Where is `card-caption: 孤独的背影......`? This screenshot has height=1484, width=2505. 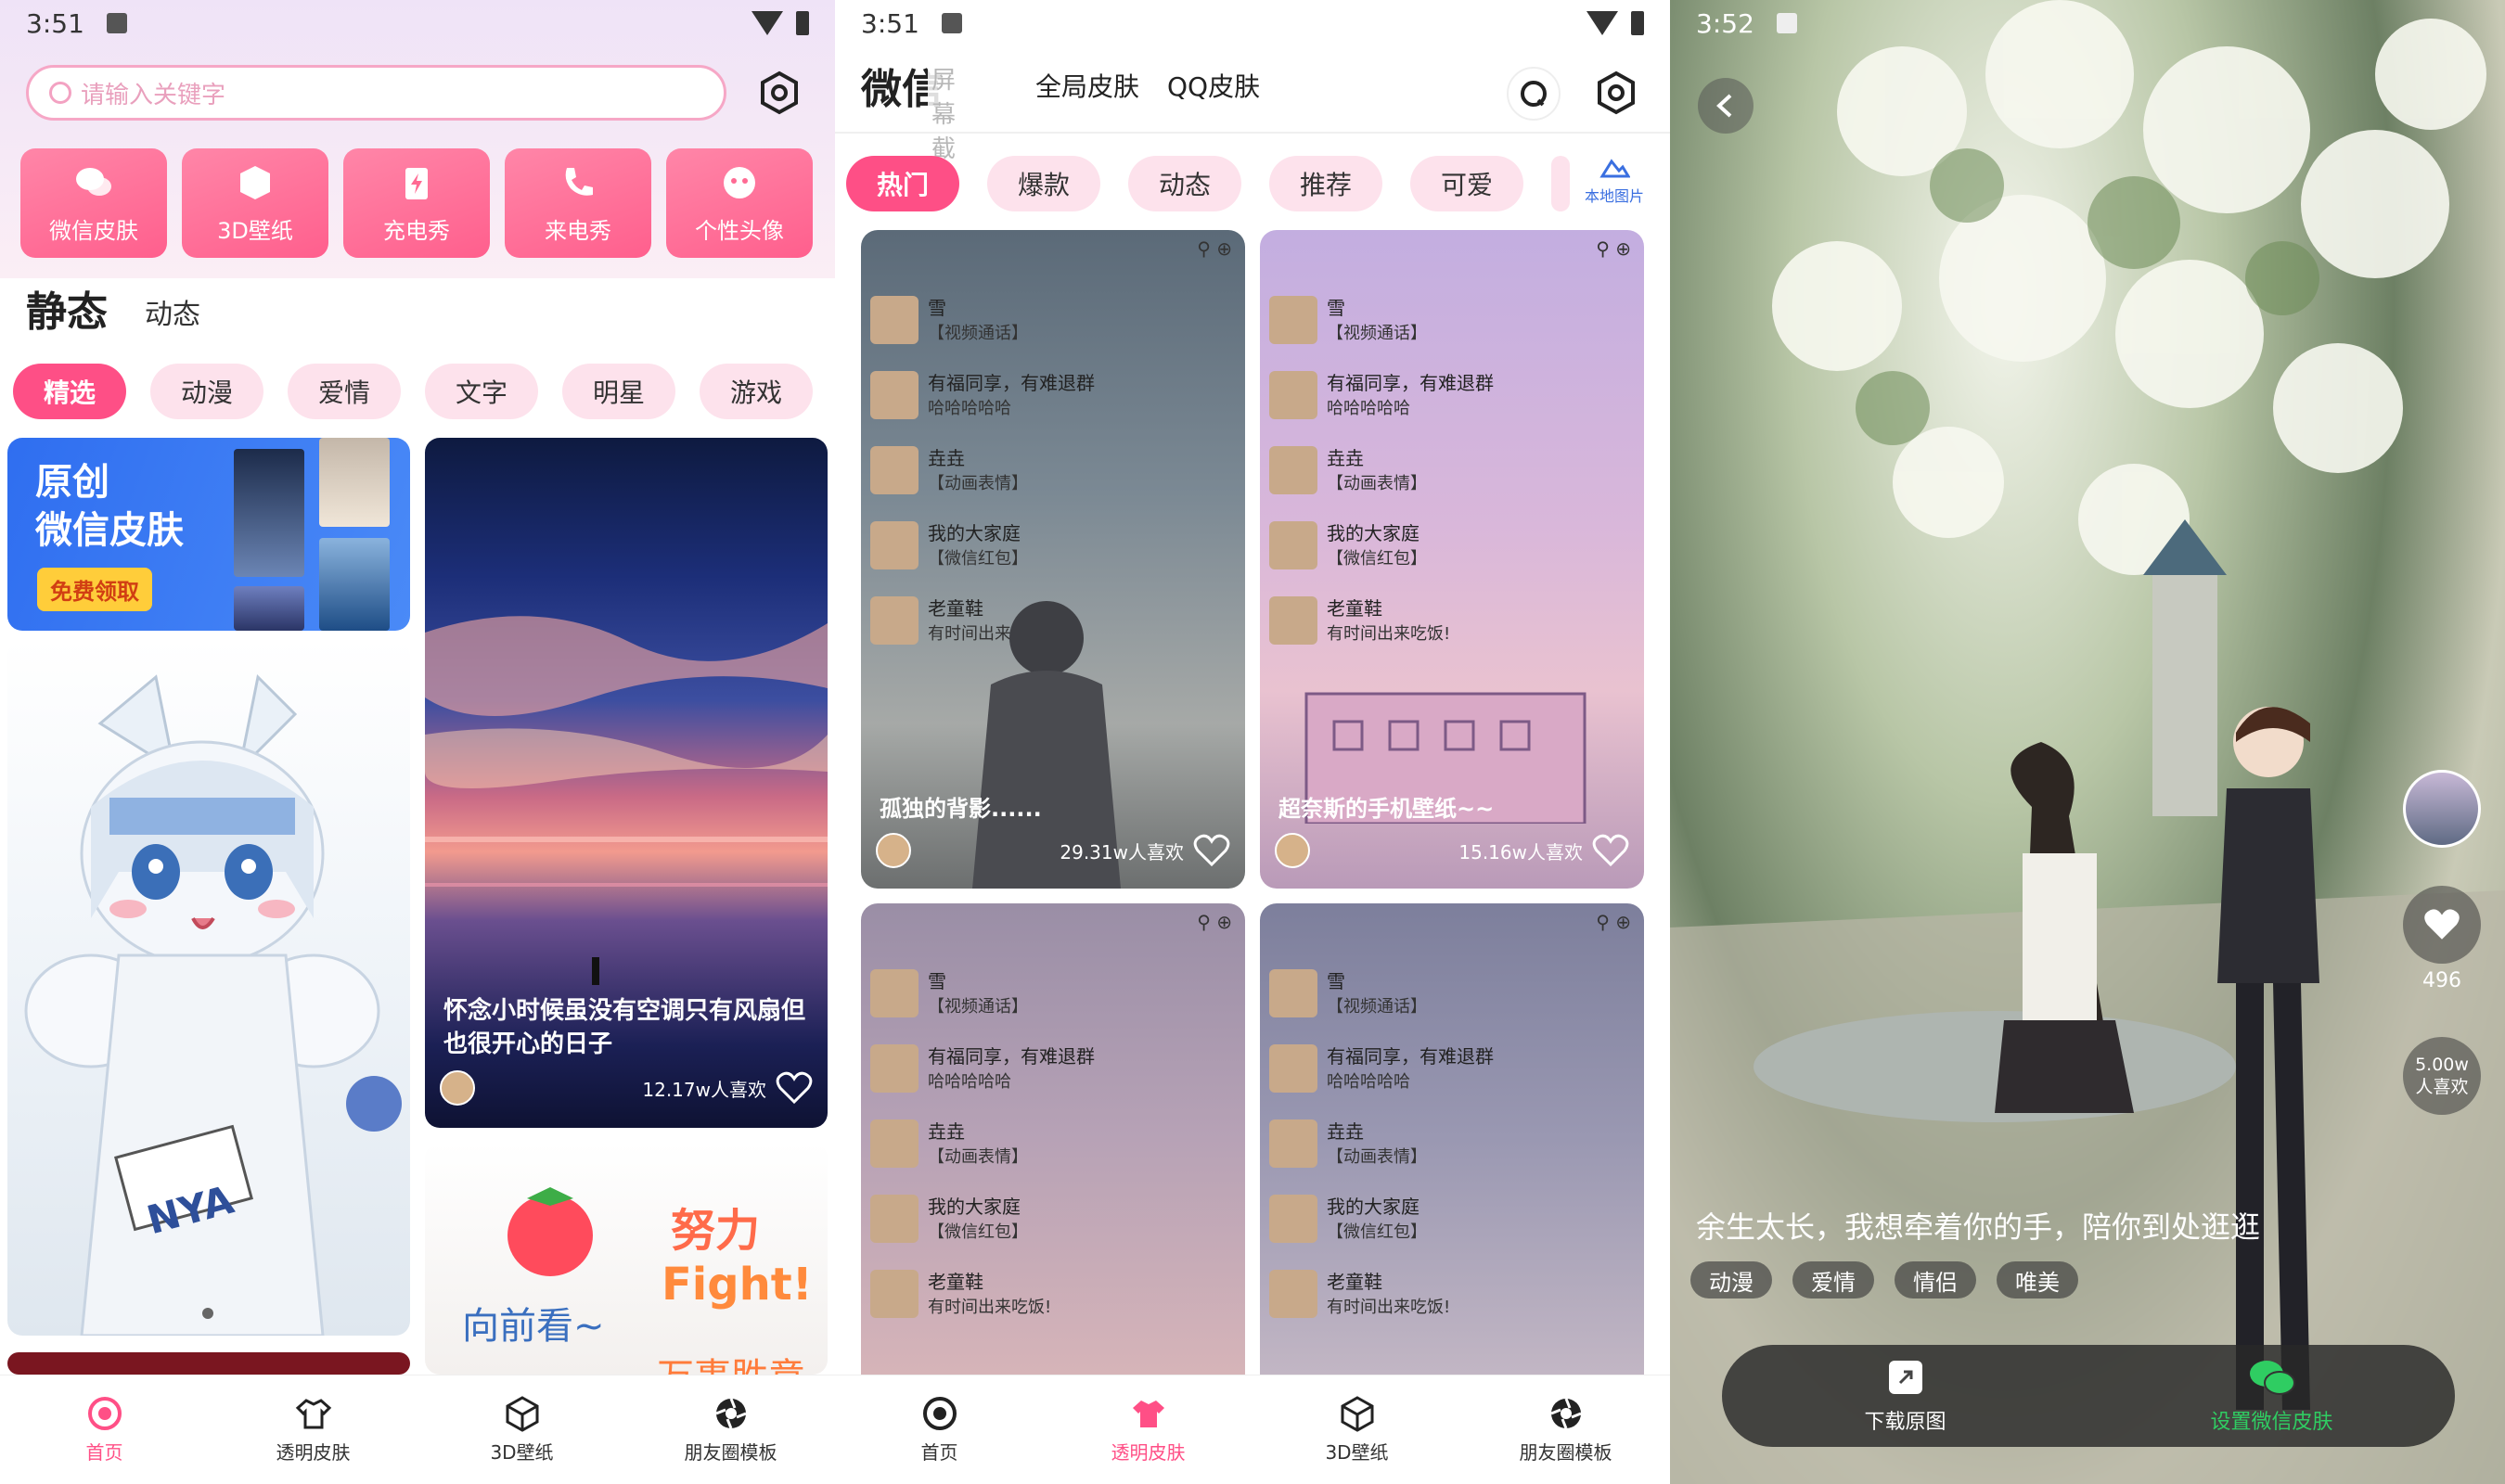
card-caption: 孤独的背影...... is located at coordinates (961, 809).